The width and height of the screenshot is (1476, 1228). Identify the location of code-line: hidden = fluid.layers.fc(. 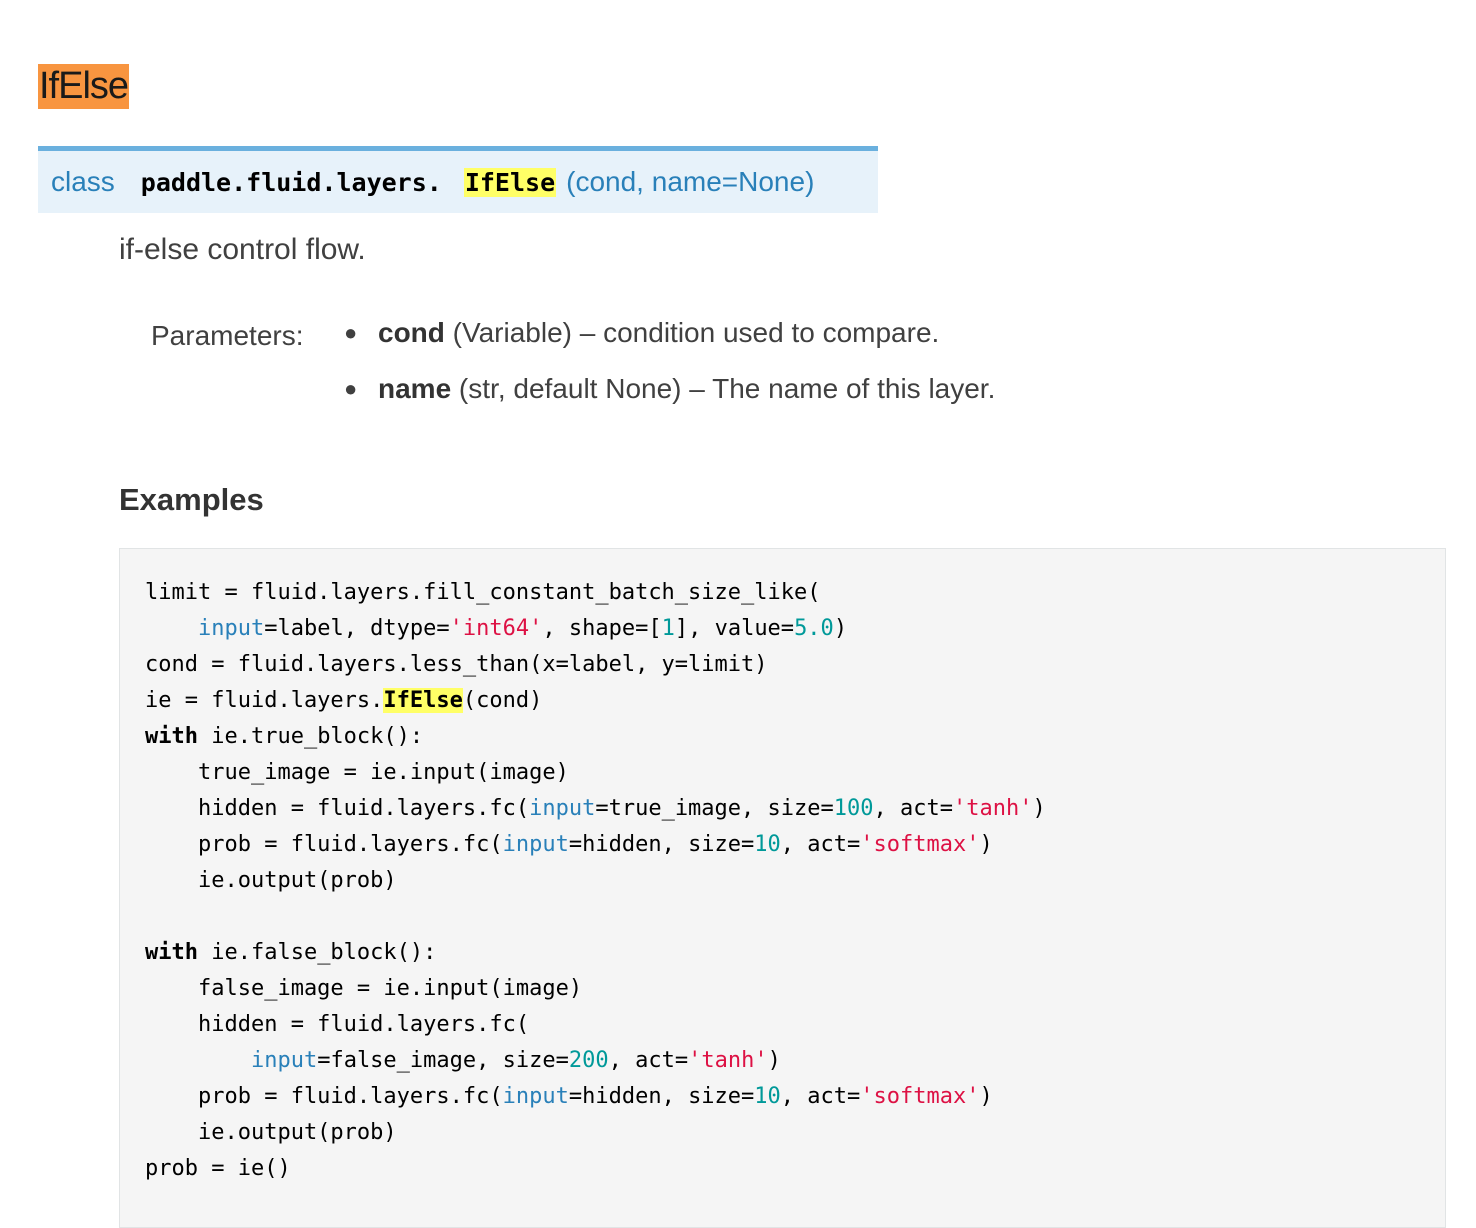
(337, 1024).